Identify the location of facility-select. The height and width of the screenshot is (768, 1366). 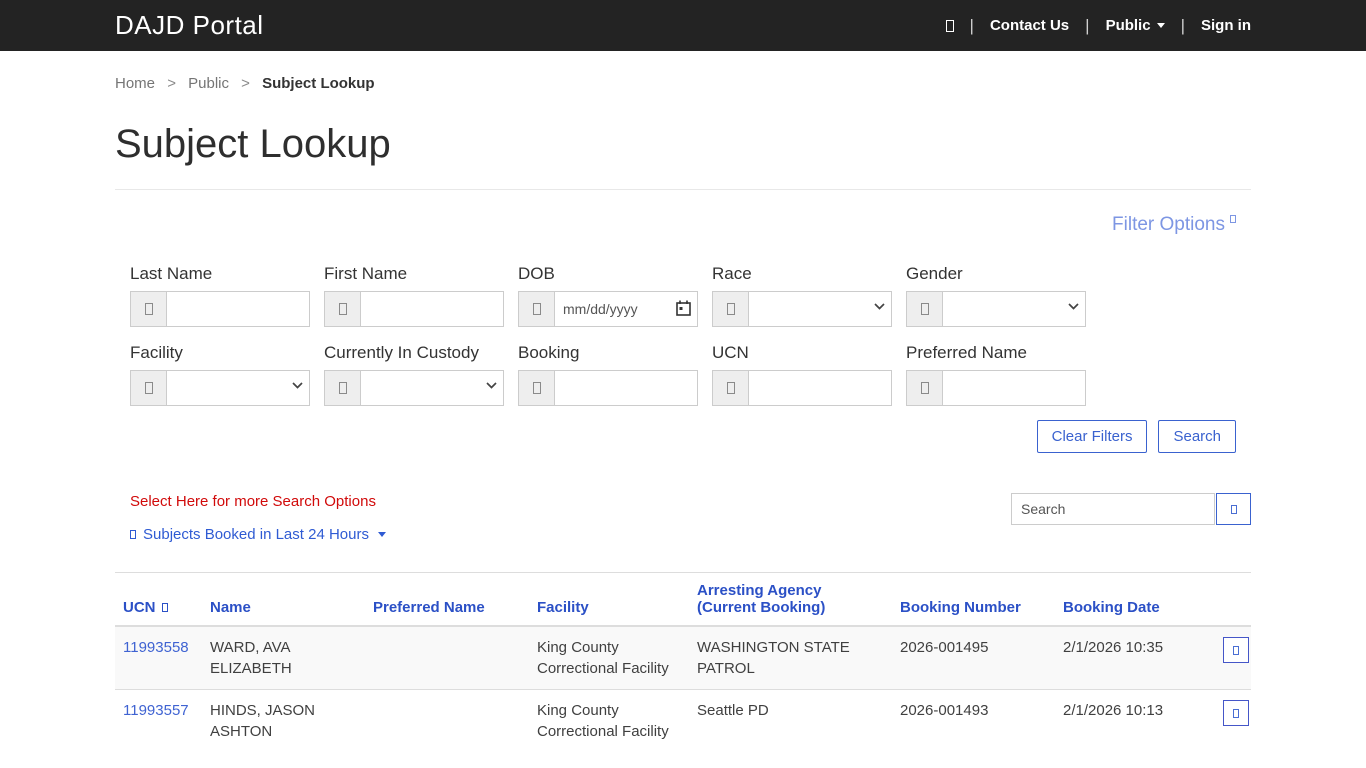
(238, 388).